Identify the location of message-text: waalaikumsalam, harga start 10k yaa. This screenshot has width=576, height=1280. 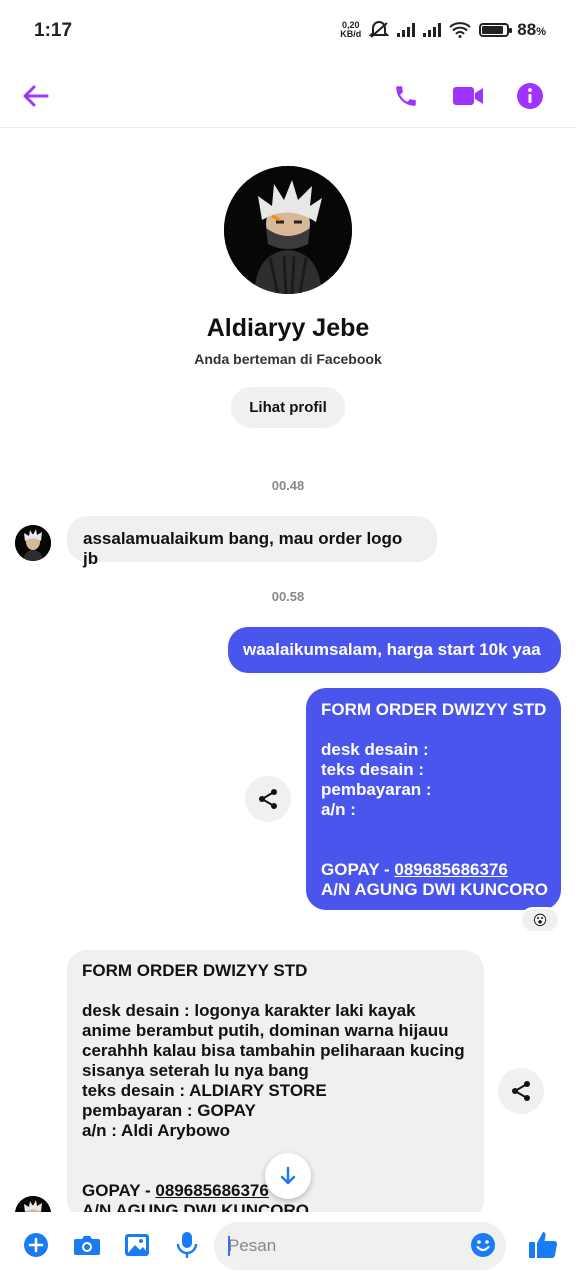
(392, 649).